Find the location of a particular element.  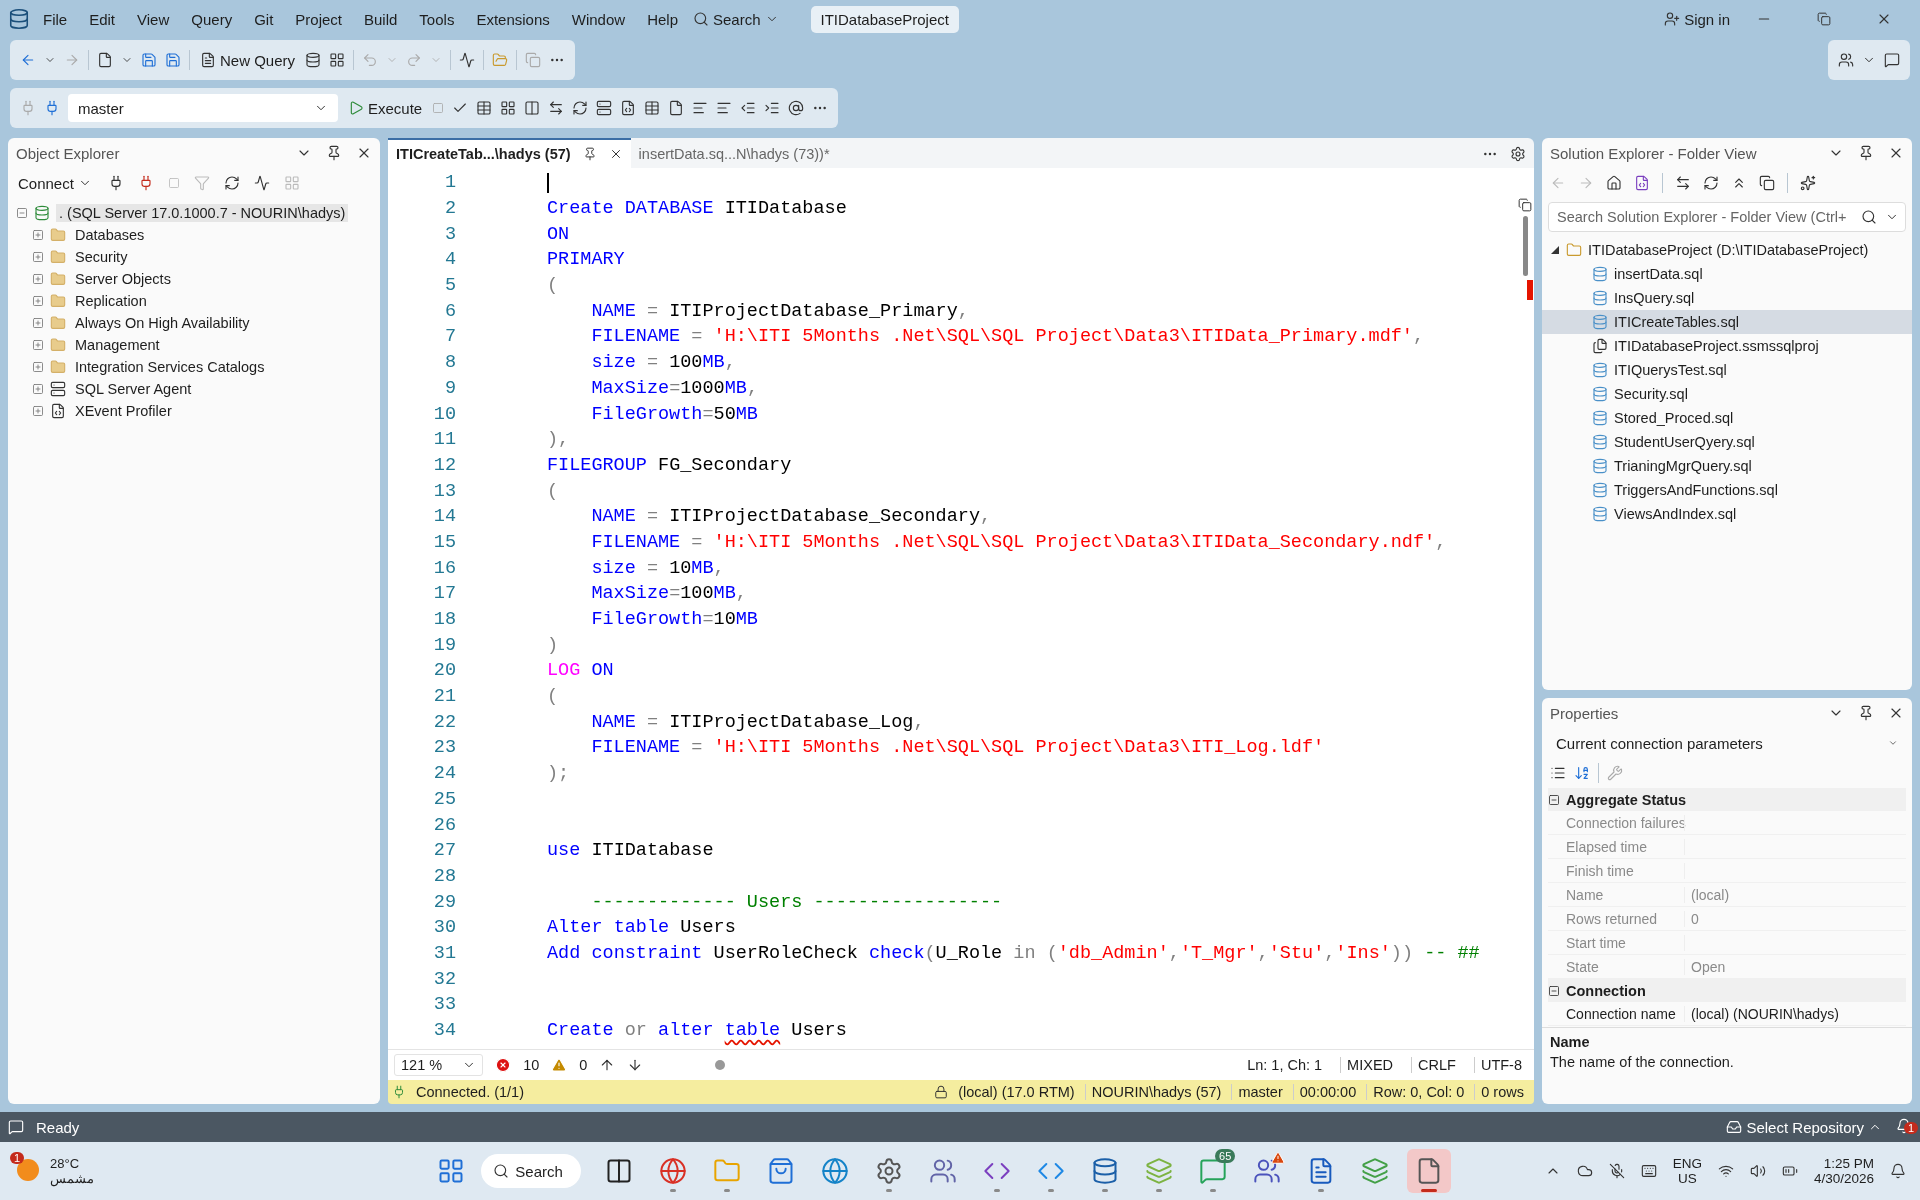

tree-item: Integration Services Catalogs is located at coordinates (170, 367).